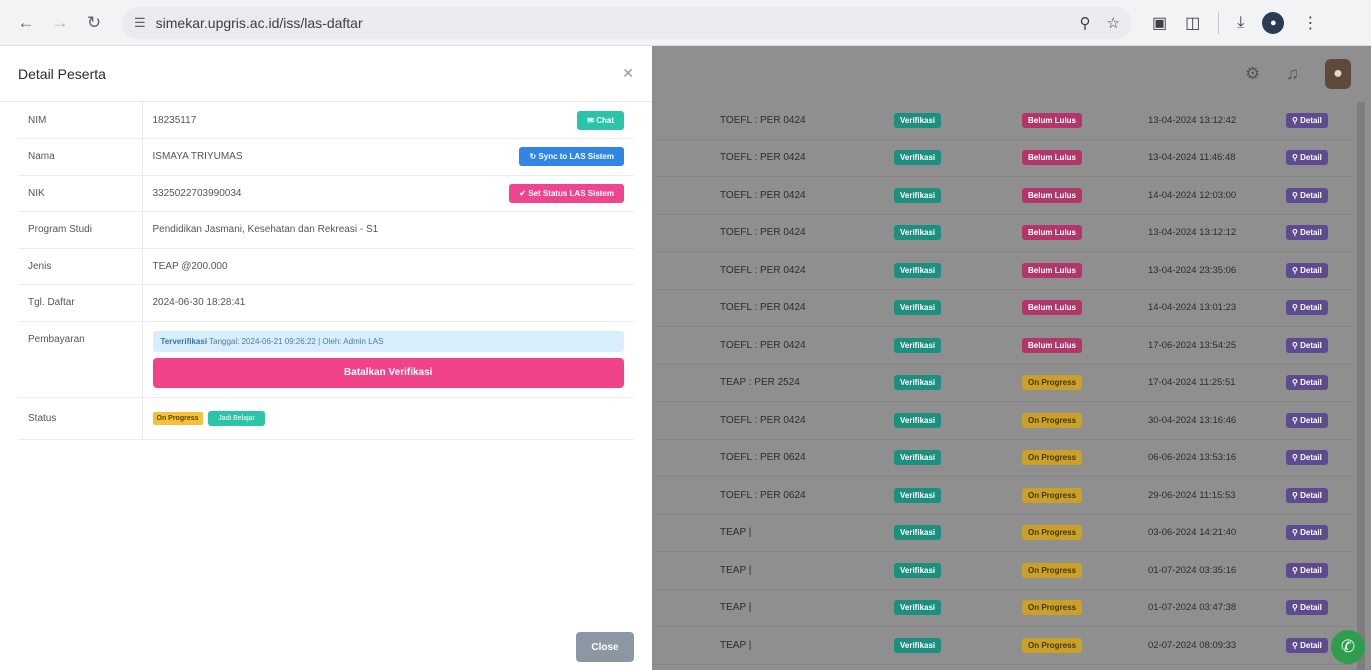  I want to click on date-cell: 13-04-2024 13:12:42, so click(1192, 120).